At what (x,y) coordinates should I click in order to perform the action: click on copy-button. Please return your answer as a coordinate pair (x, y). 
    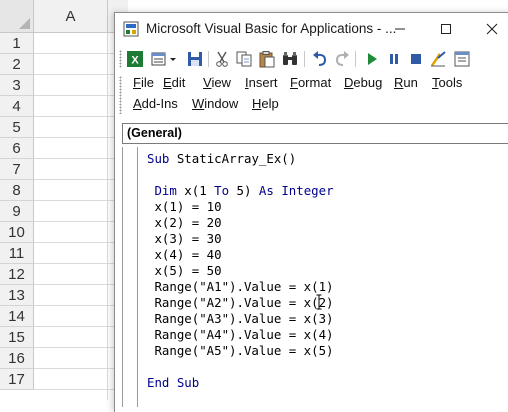
    Looking at the image, I should click on (244, 59).